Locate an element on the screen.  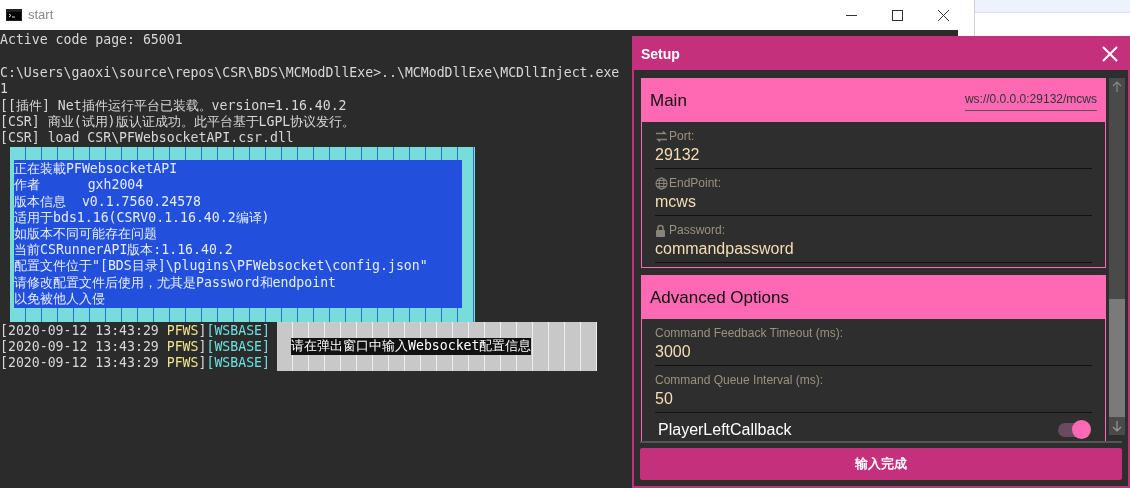
field-label: Command Queue Interval (ms): is located at coordinates (739, 380).